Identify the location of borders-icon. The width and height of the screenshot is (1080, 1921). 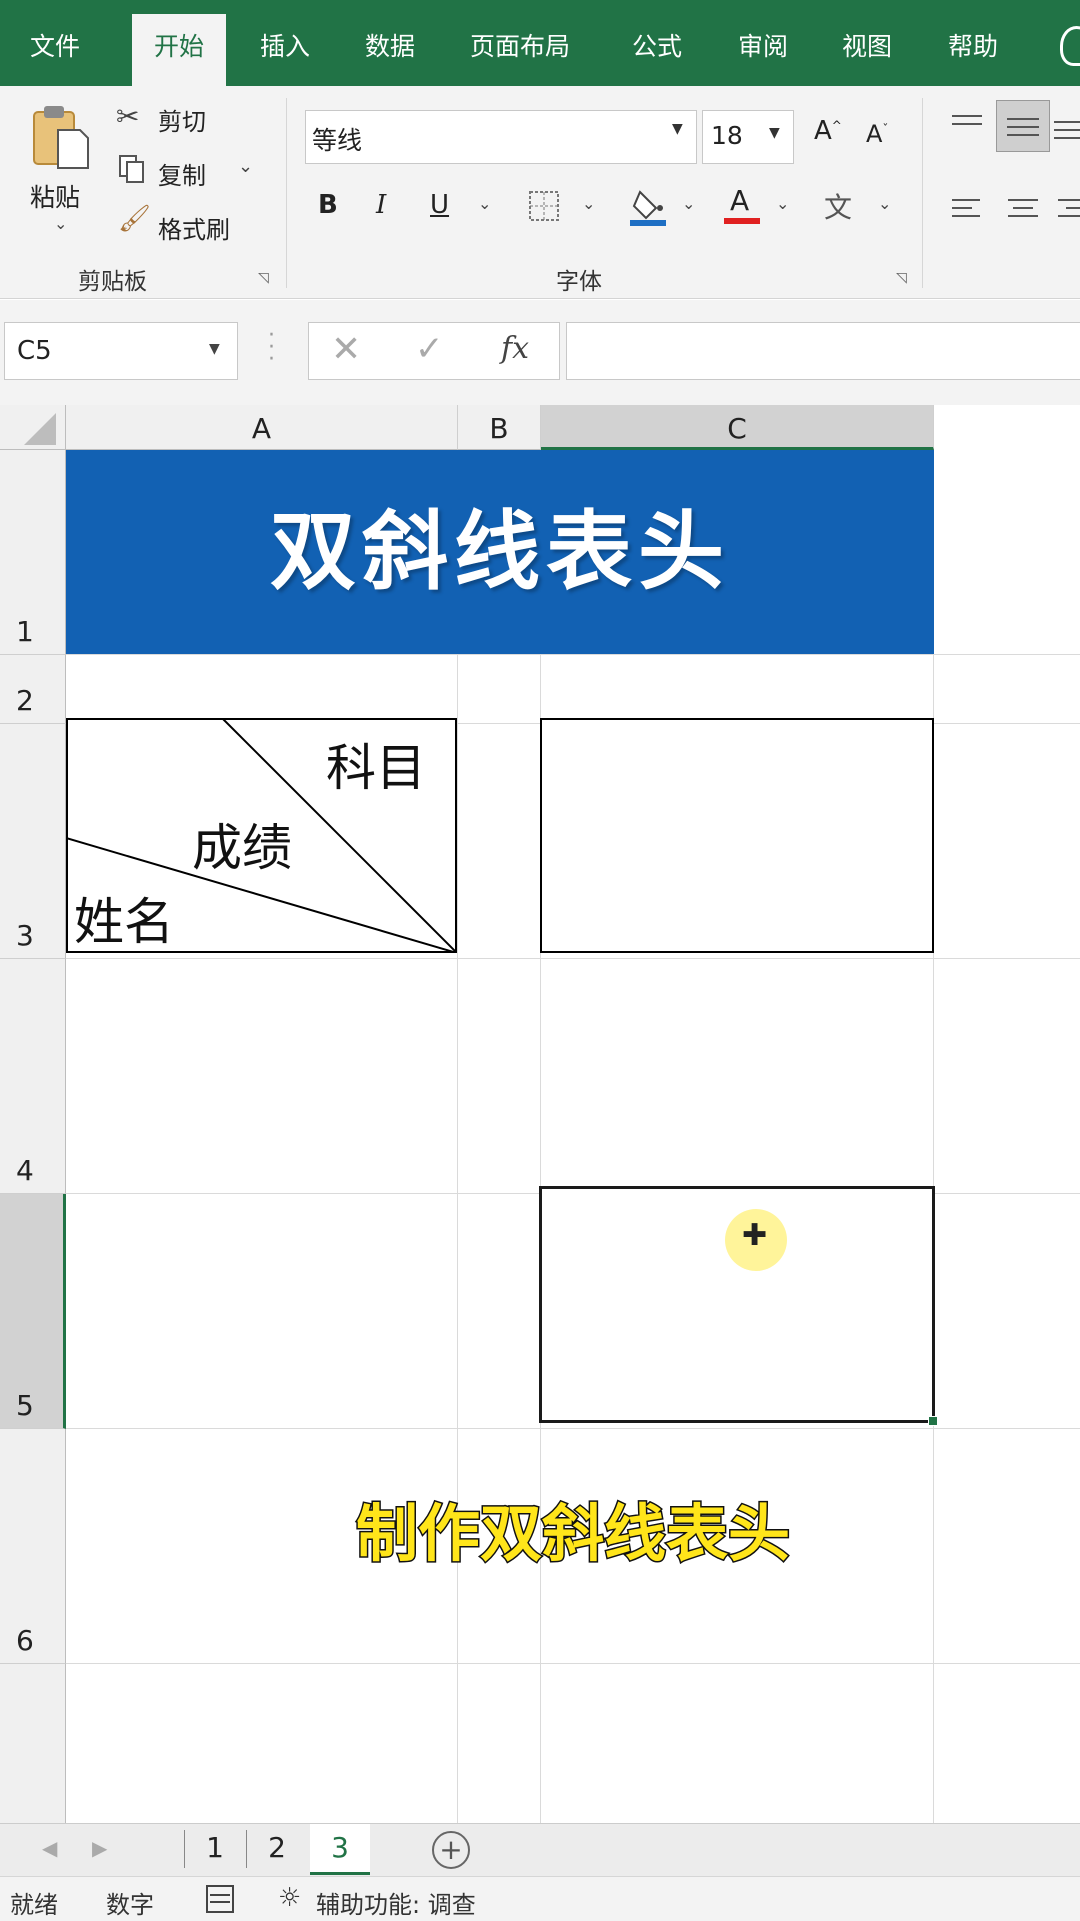
(543, 205).